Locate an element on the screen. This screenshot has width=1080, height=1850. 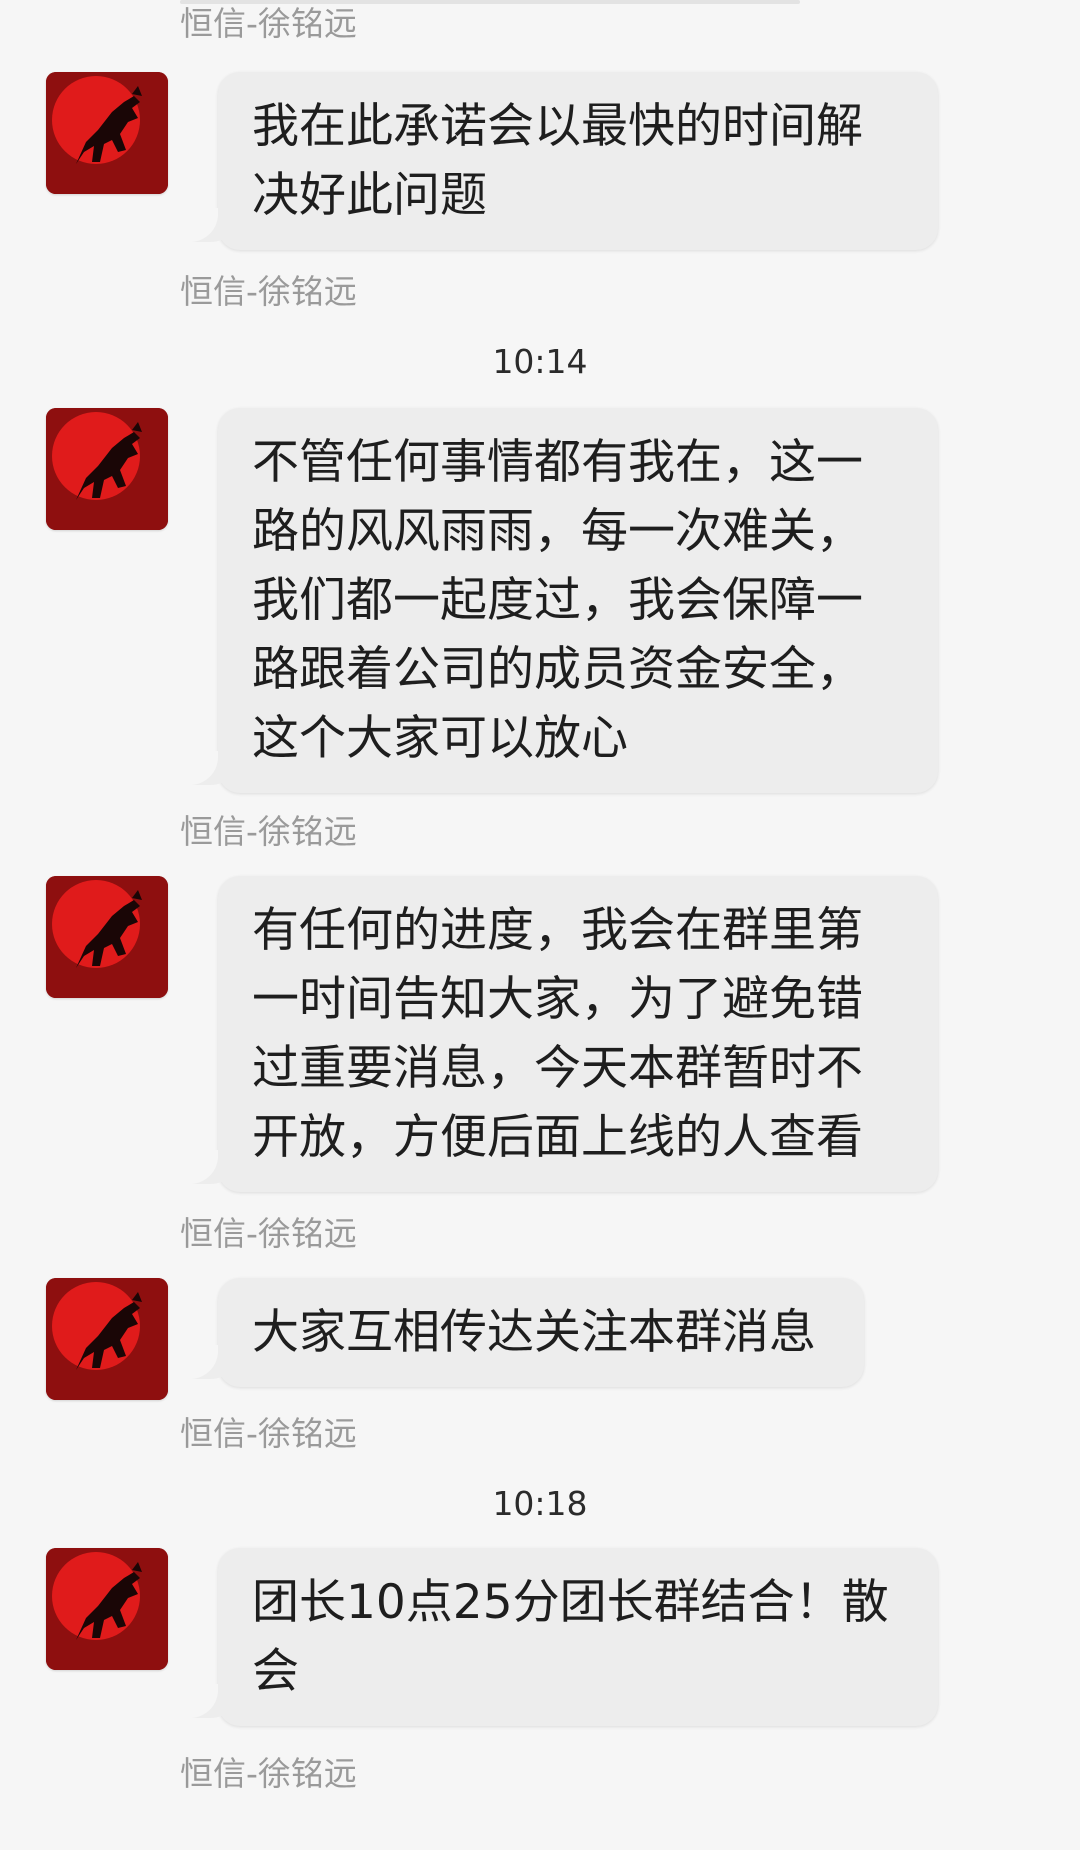
message-bubble: 团长10点25分团长群结合！散会 is located at coordinates (563, 1637).